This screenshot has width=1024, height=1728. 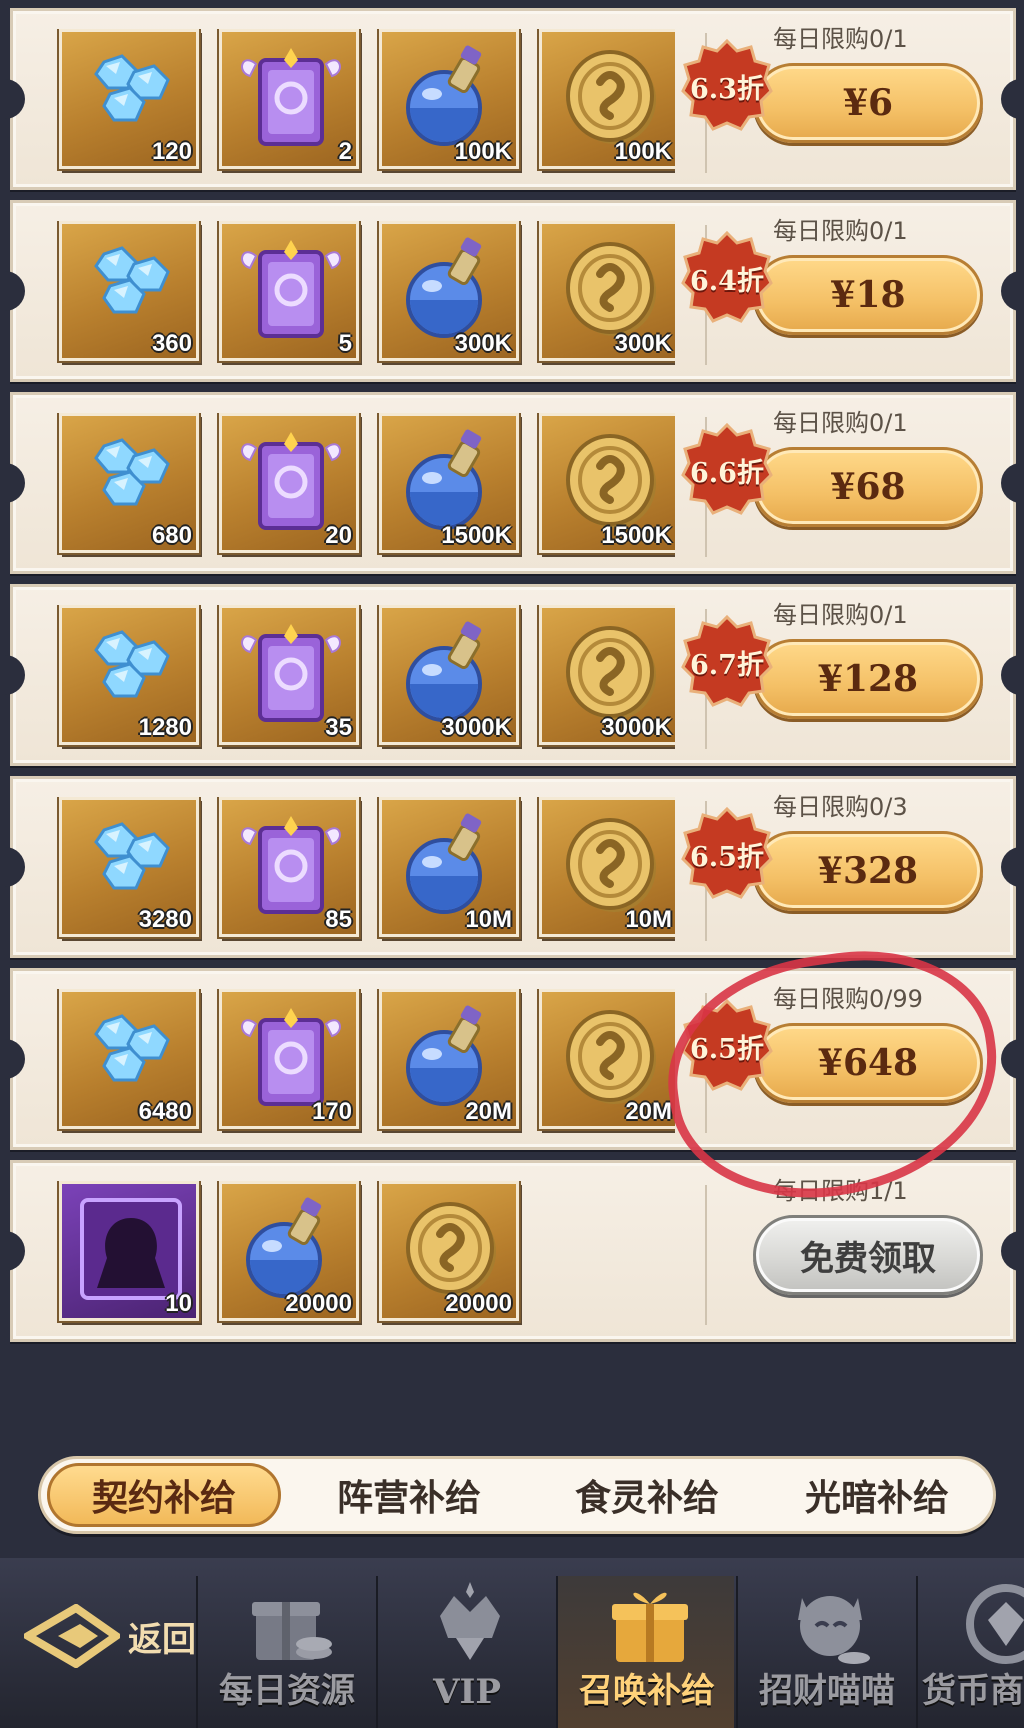 What do you see at coordinates (72, 1636) in the screenshot?
I see `back-arrow-icon` at bounding box center [72, 1636].